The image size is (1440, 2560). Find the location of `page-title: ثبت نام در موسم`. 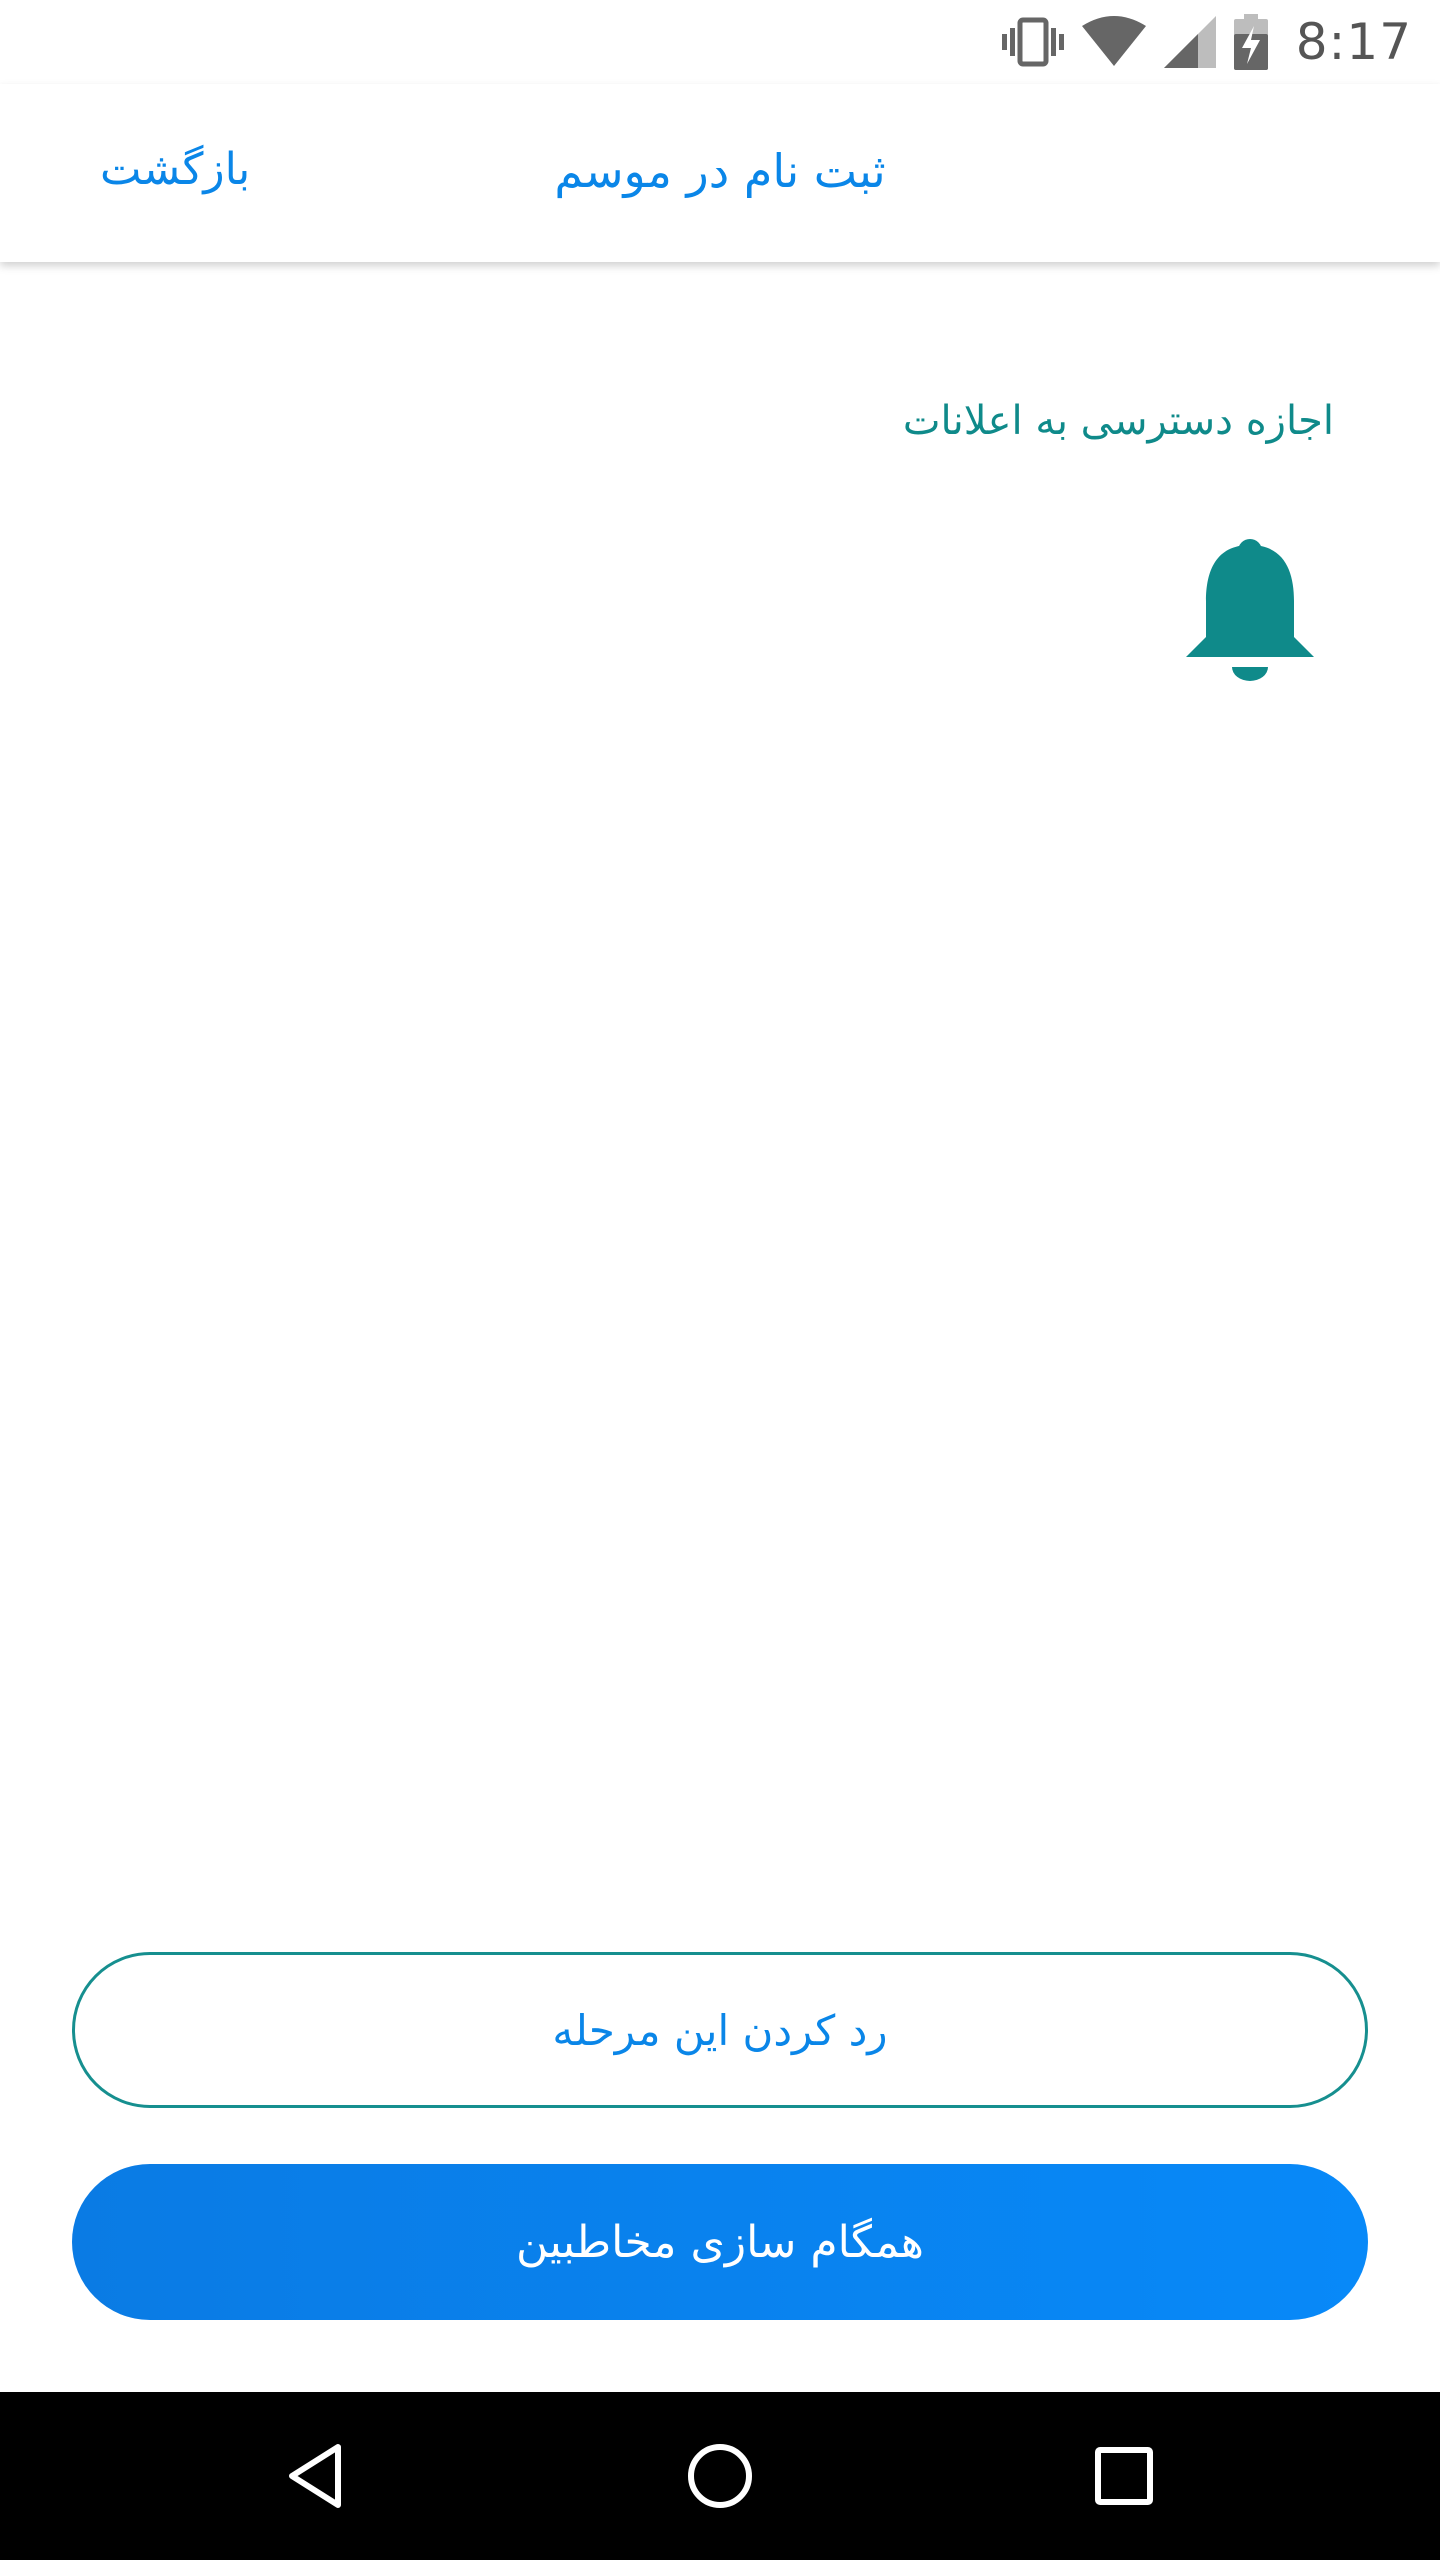

page-title: ثبت نام در موسم is located at coordinates (720, 171).